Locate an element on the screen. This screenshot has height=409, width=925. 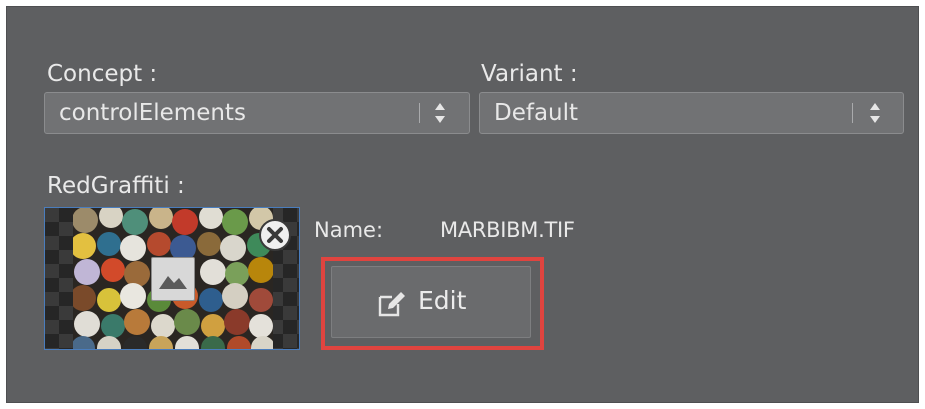
image-placeholder-icon is located at coordinates (173, 279).